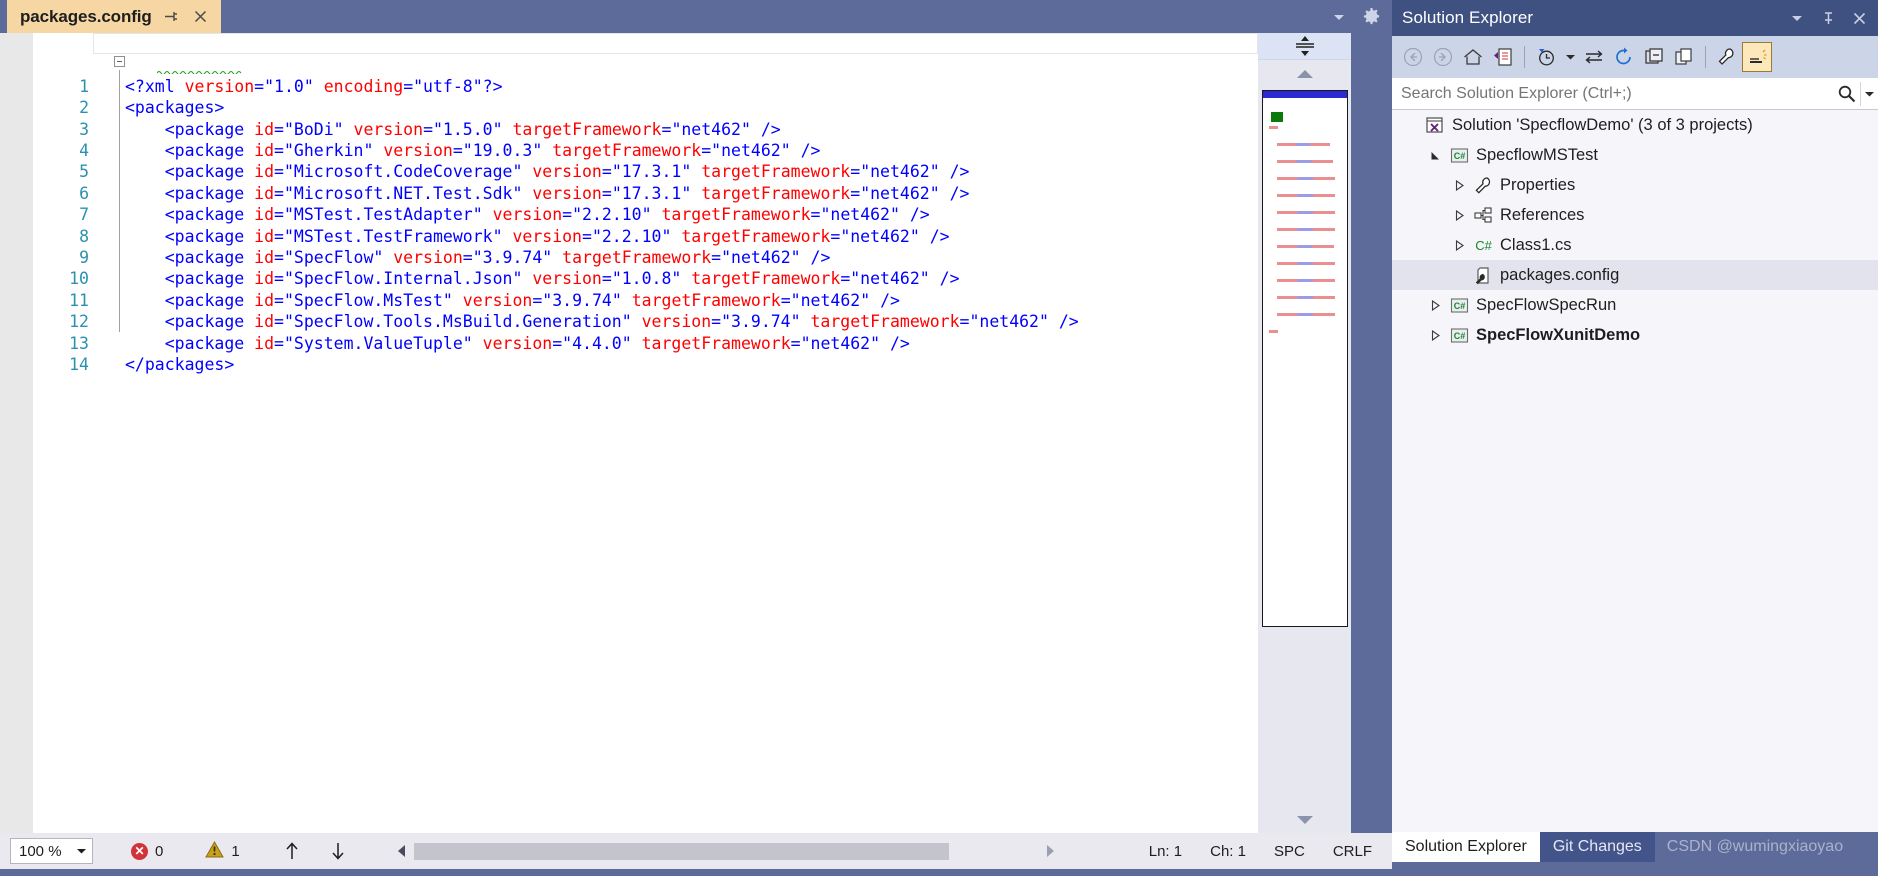 The height and width of the screenshot is (876, 1878). Describe the element at coordinates (1304, 46) in the screenshot. I see `split-view-icon` at that location.